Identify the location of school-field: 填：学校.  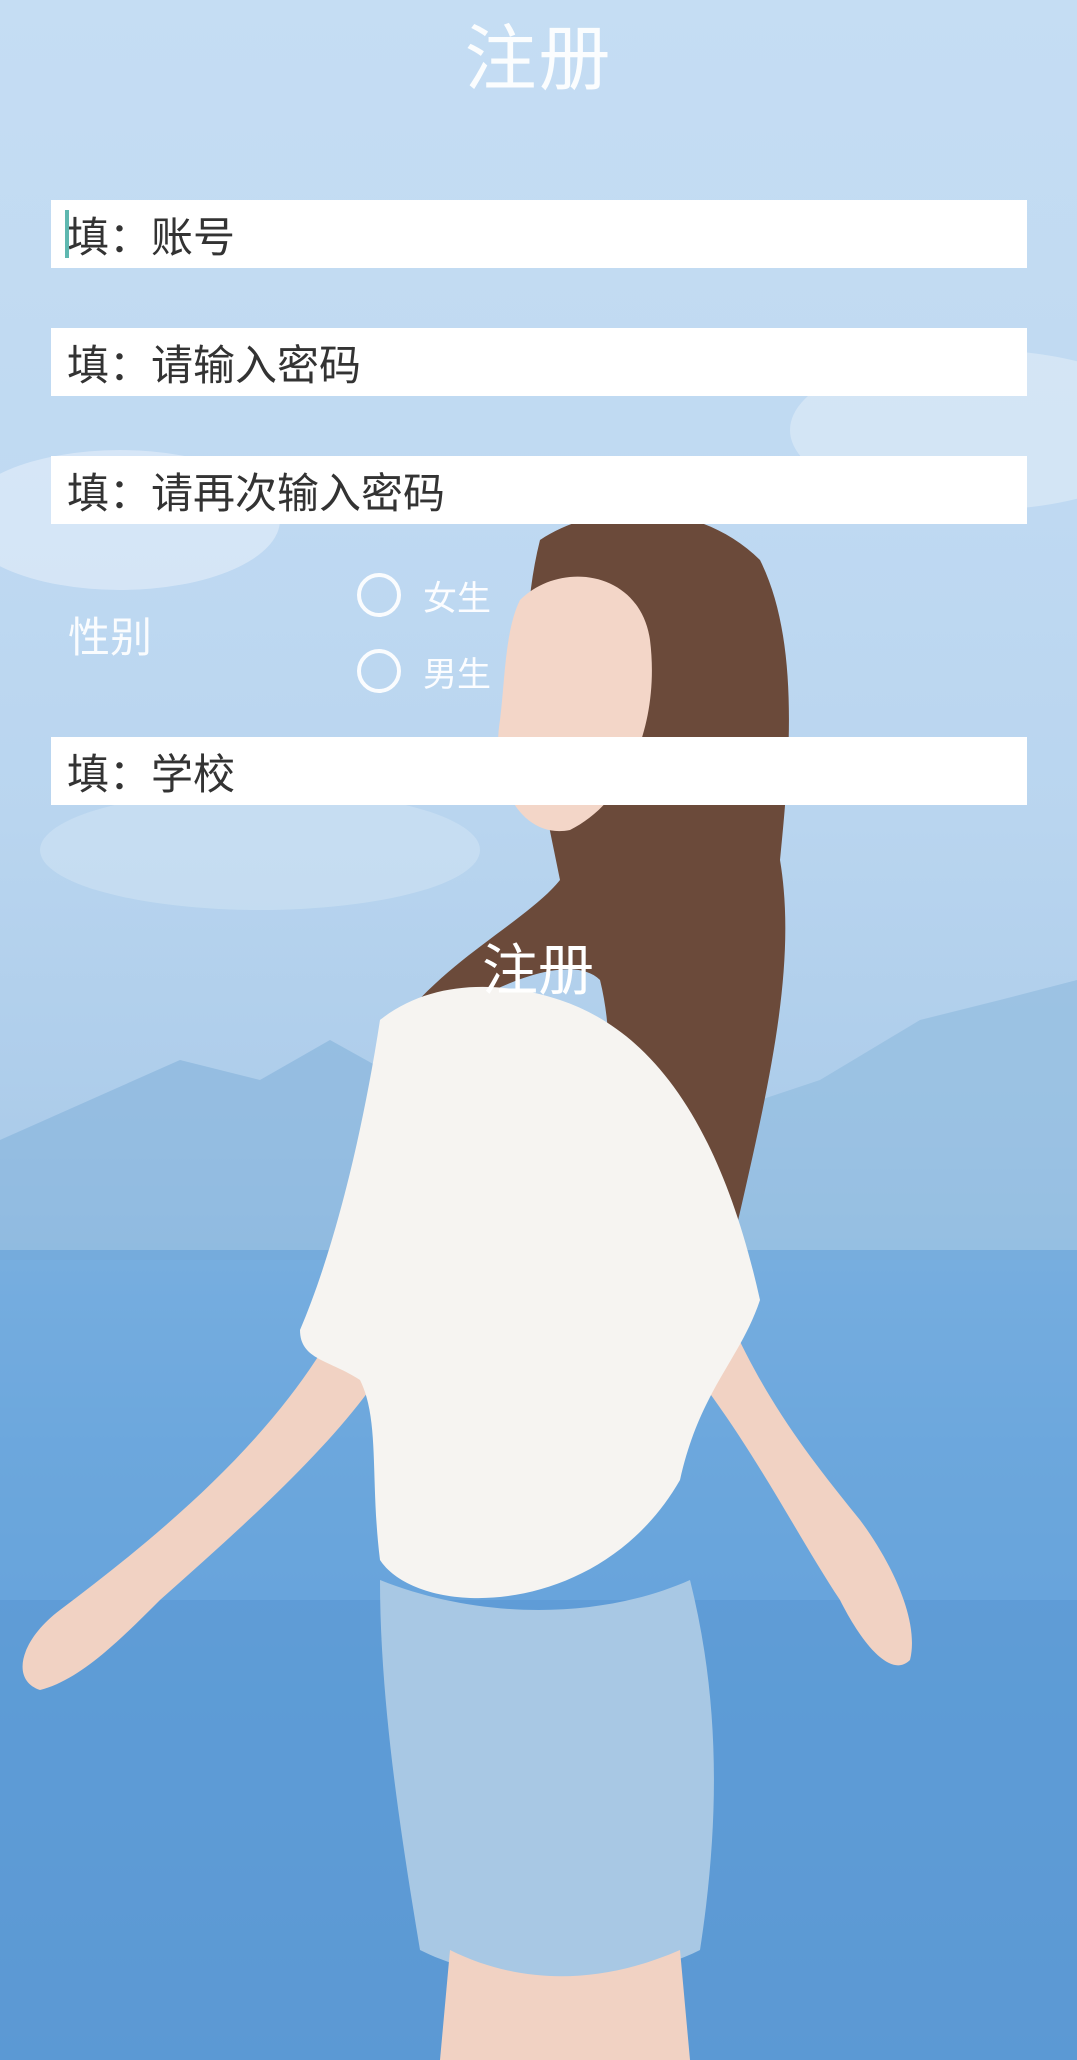
(539, 771).